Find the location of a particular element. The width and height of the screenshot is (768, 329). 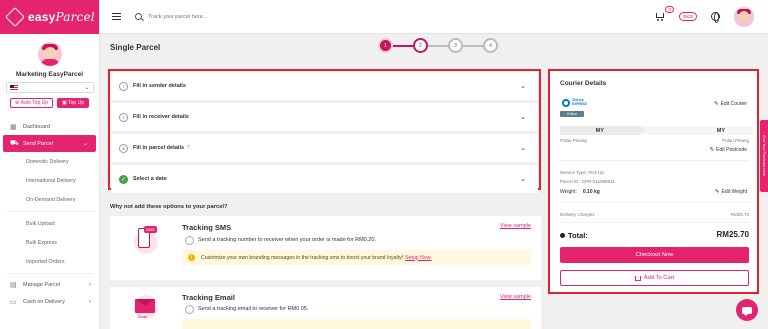

route-bar: MY MY is located at coordinates (656, 130).